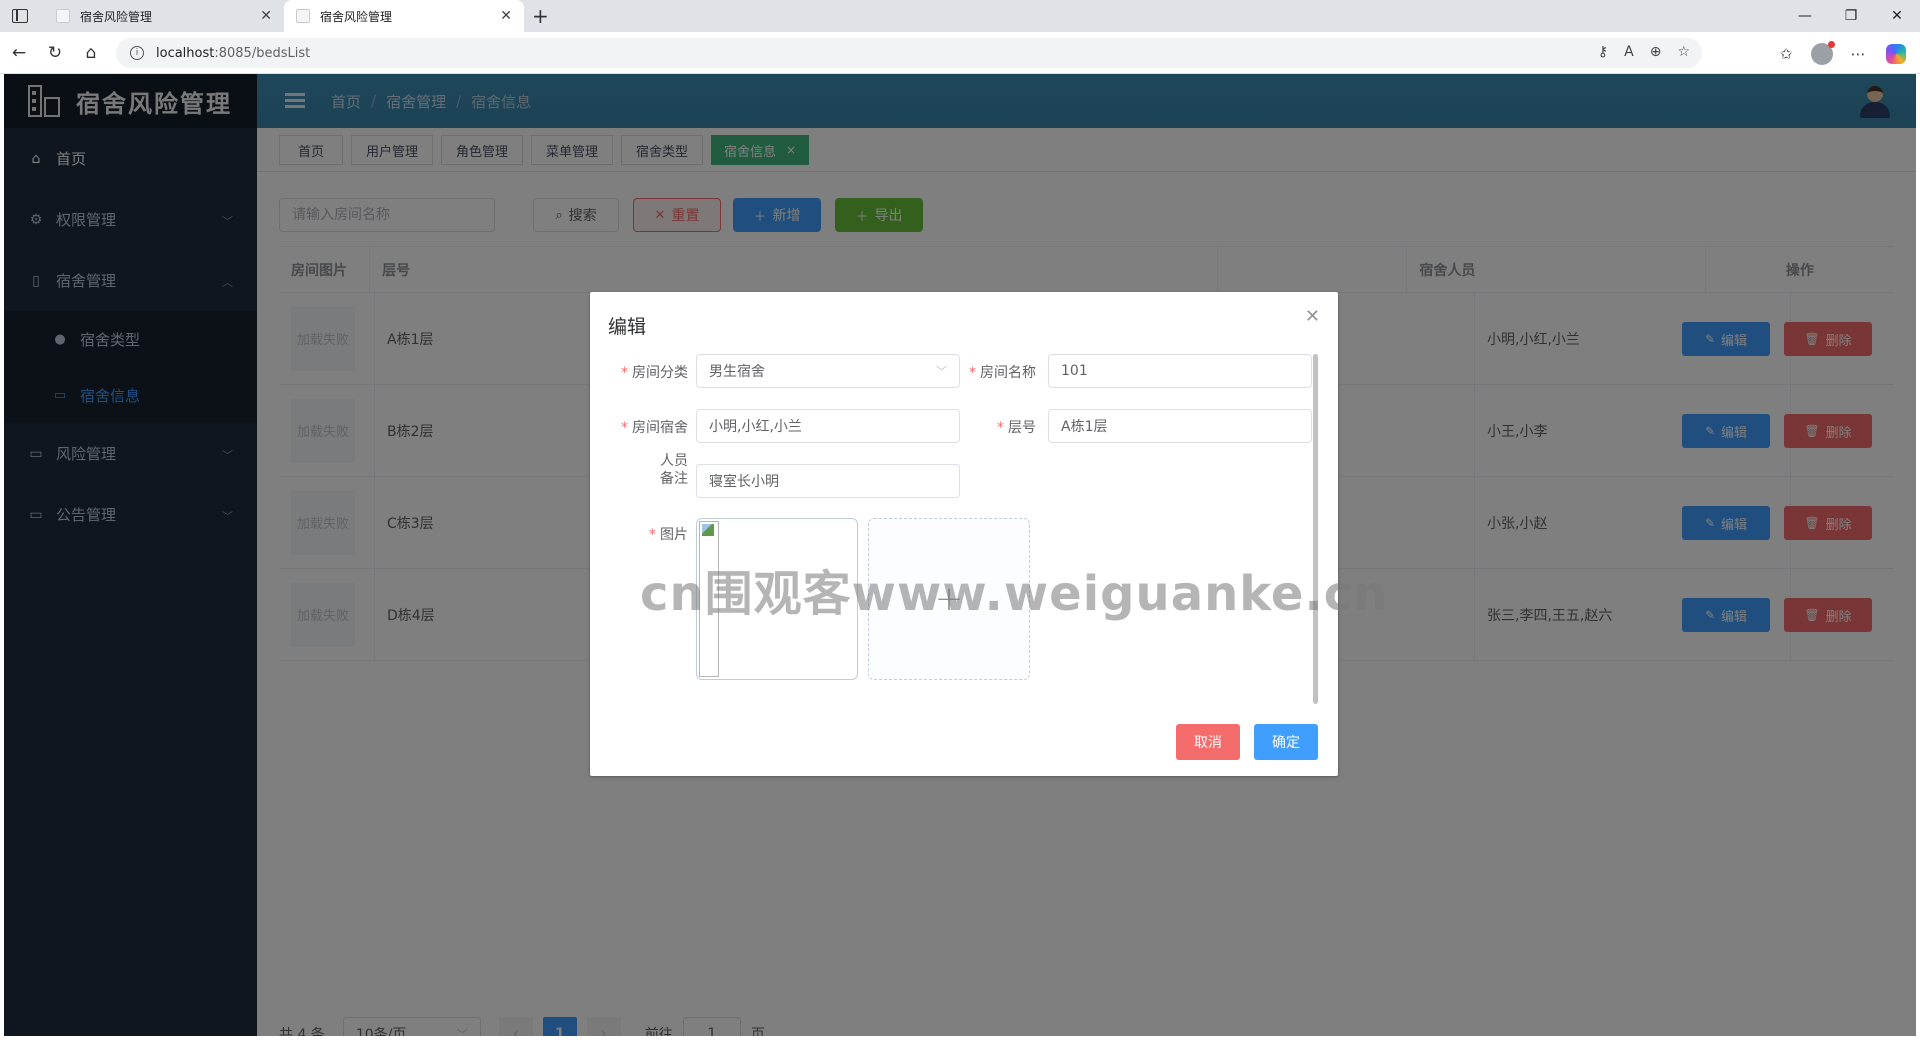 Image resolution: width=1920 pixels, height=1040 pixels. What do you see at coordinates (1208, 742) in the screenshot?
I see `cancel-button: 取消` at bounding box center [1208, 742].